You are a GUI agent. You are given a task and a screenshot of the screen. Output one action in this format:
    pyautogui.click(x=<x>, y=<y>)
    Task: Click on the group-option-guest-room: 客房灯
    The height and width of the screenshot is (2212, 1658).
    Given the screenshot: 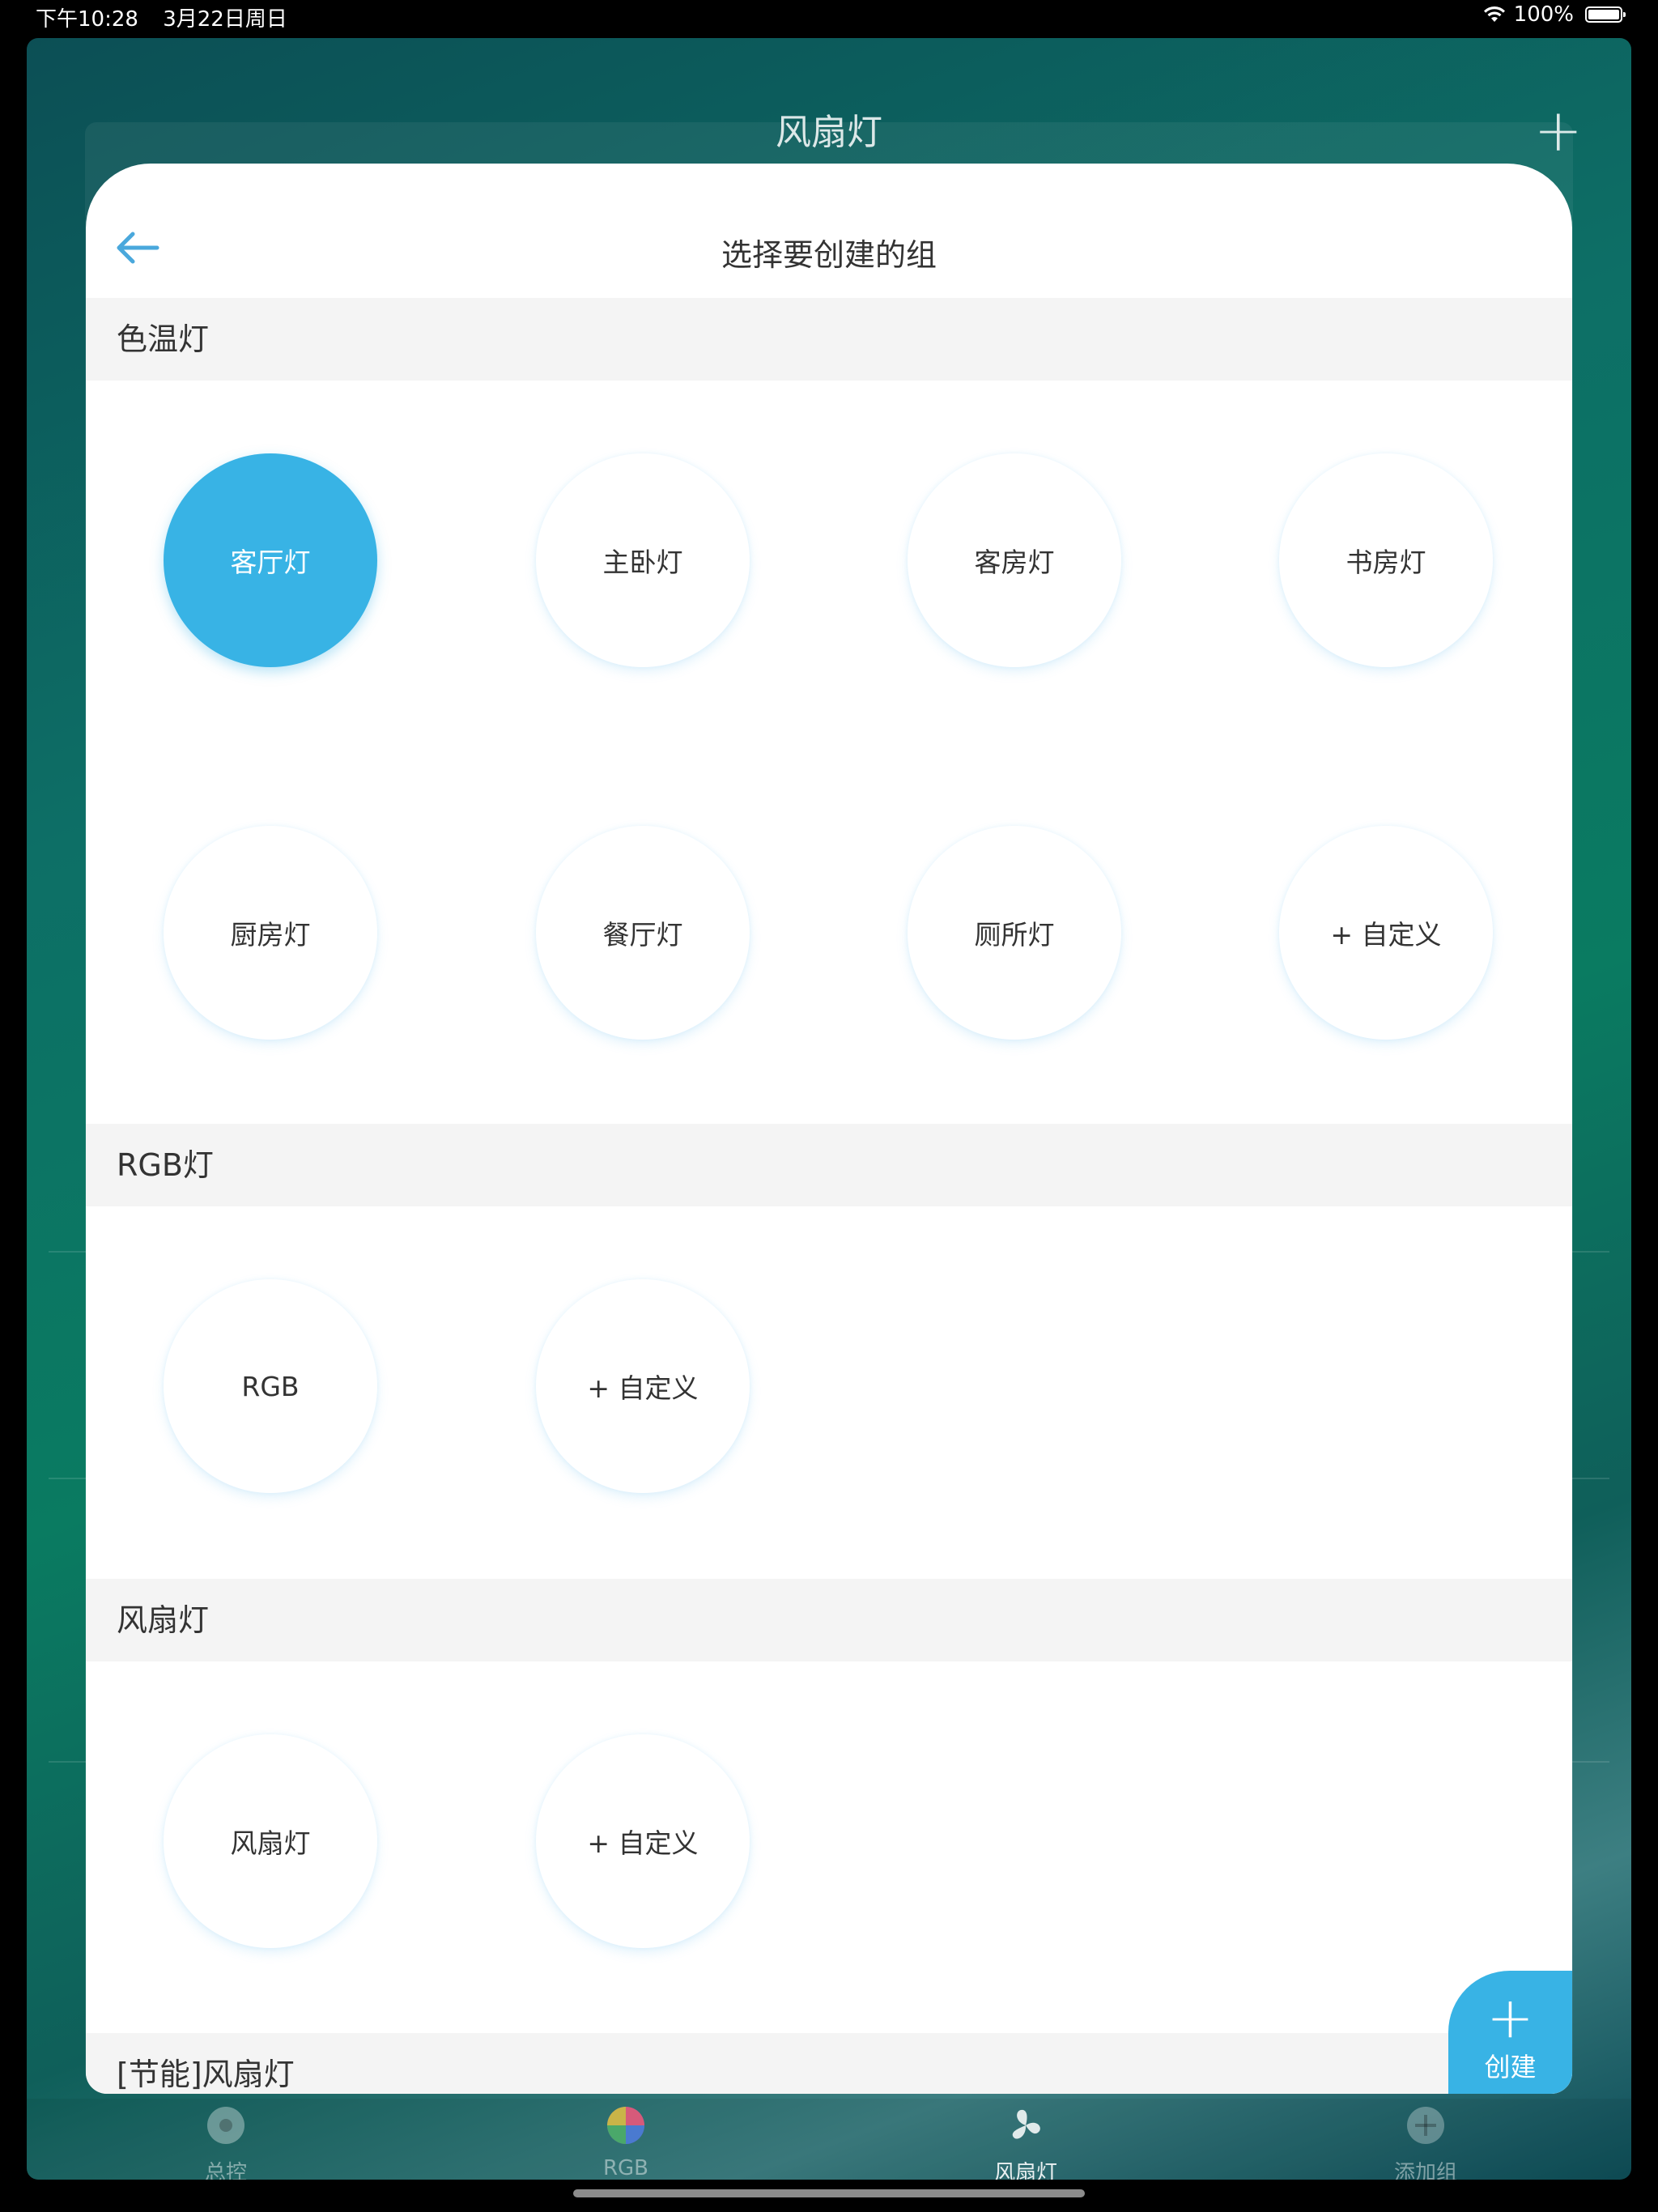 What is the action you would take?
    pyautogui.click(x=1014, y=560)
    